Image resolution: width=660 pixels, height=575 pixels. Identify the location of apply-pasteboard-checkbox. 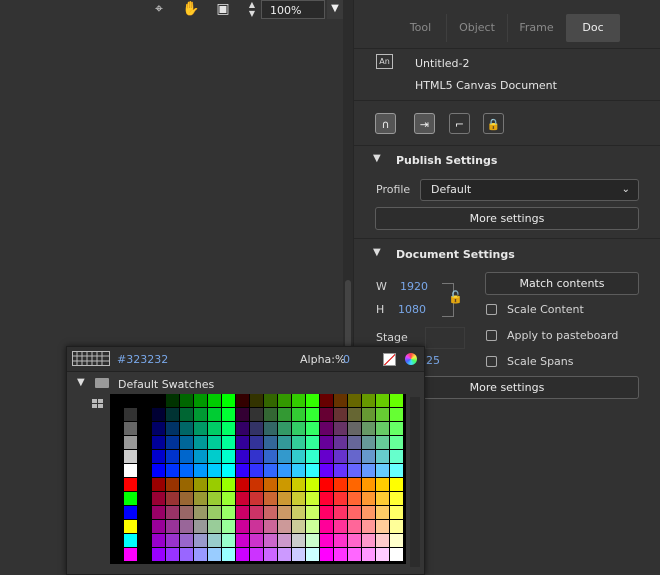
(491, 335).